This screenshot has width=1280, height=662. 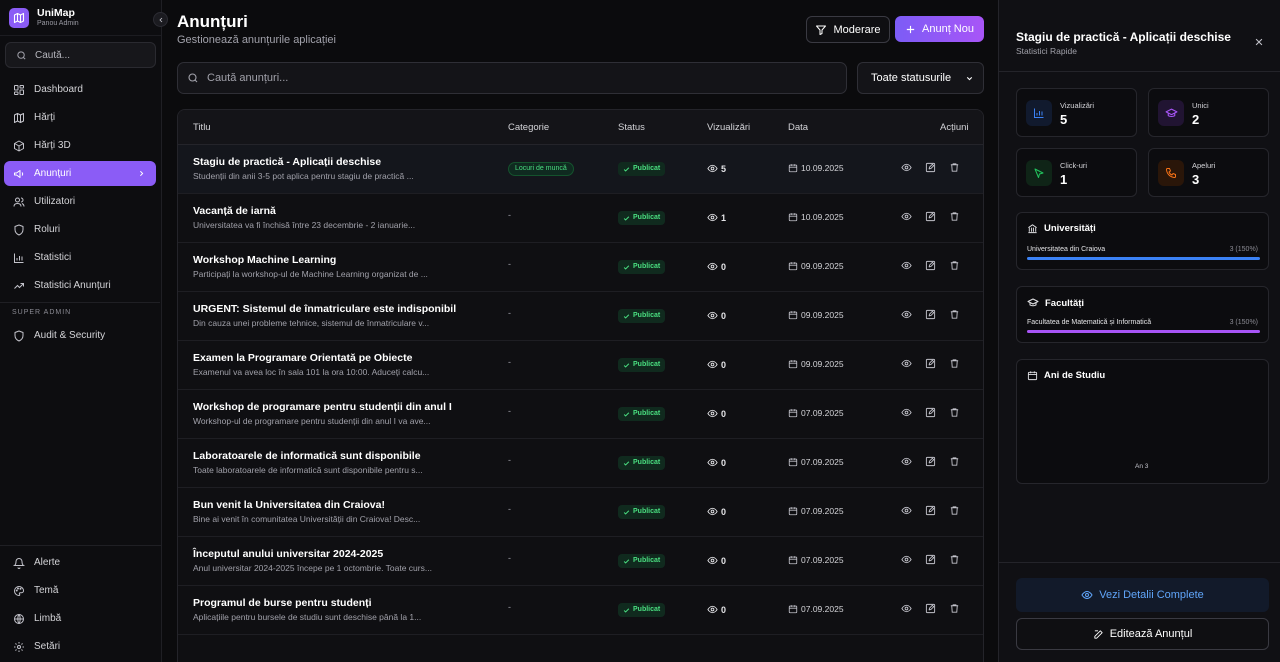 What do you see at coordinates (81, 562) in the screenshot?
I see `sidebar-item-alerts: Alerte` at bounding box center [81, 562].